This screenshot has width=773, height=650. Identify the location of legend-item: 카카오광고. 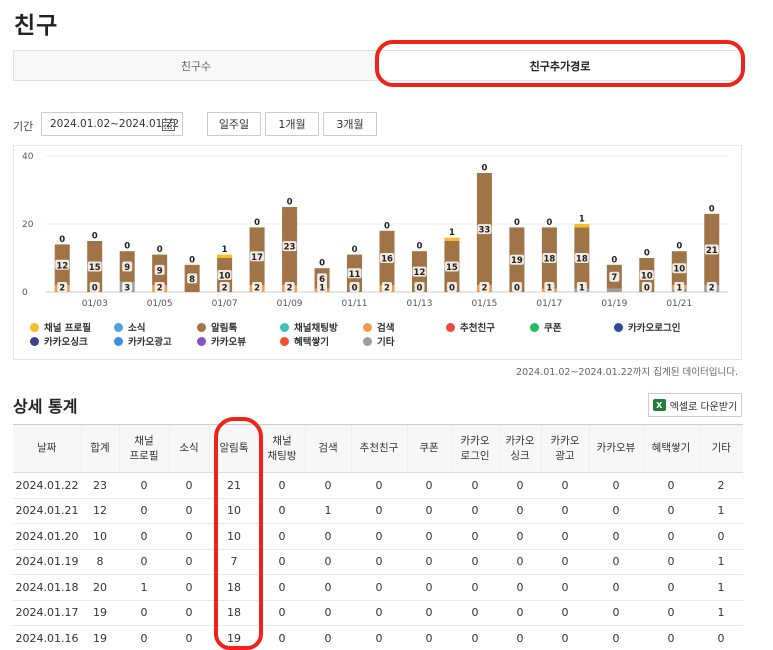
(143, 341).